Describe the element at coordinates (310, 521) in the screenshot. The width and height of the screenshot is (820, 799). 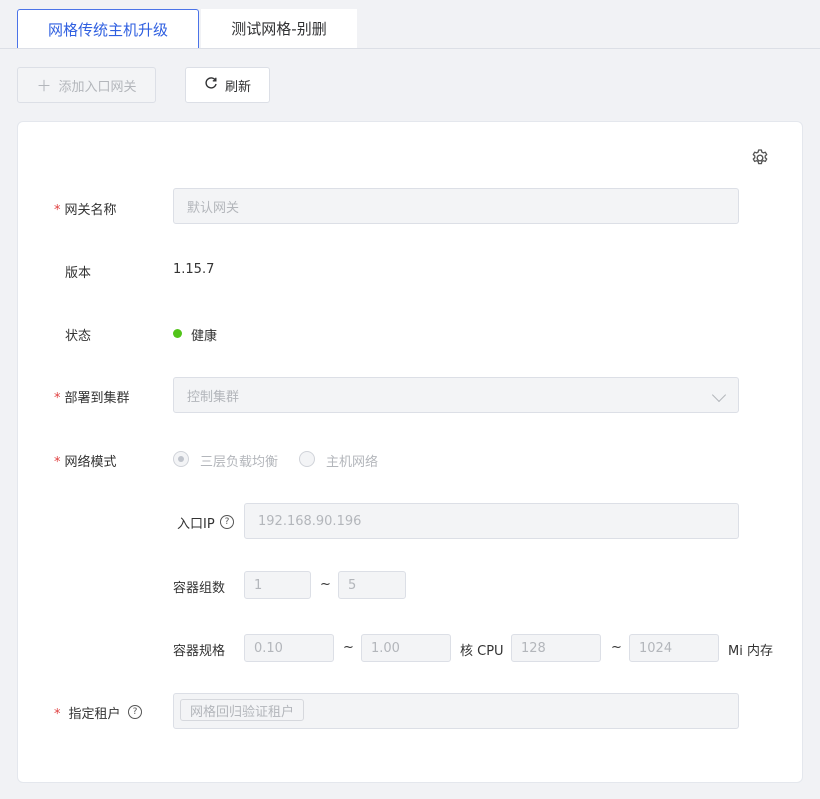
I see `entry-ip-value: 192.168.90.196` at that location.